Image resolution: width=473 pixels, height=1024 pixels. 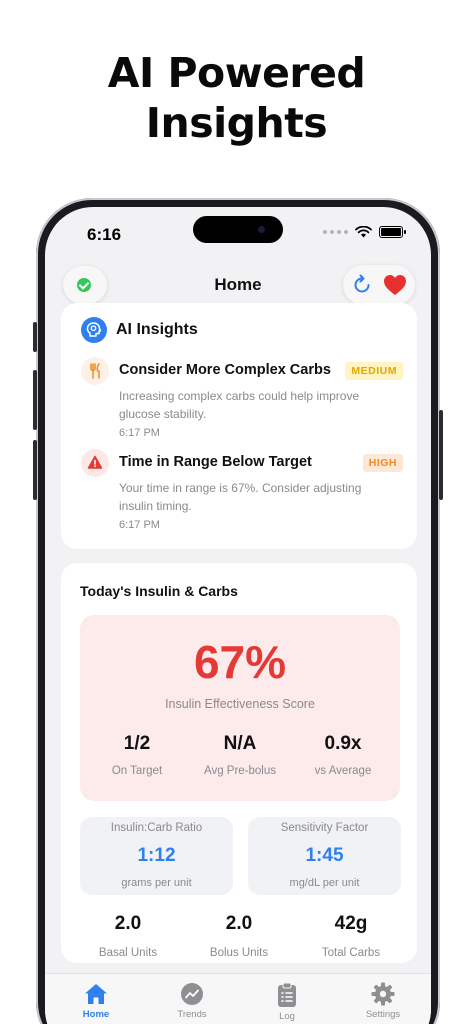 What do you see at coordinates (238, 998) in the screenshot?
I see `tab-bar: Home Trends Log Settings` at bounding box center [238, 998].